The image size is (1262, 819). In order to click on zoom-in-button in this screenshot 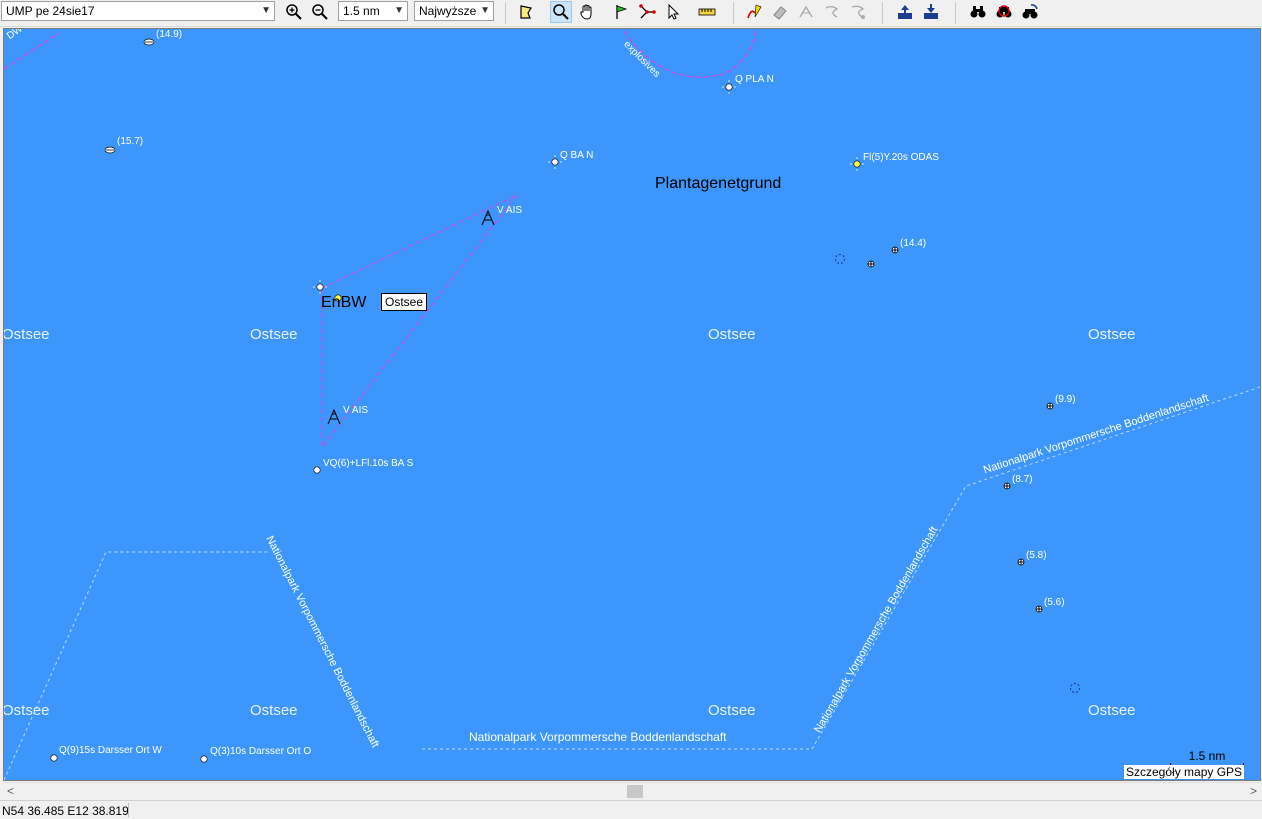, I will do `click(294, 12)`.